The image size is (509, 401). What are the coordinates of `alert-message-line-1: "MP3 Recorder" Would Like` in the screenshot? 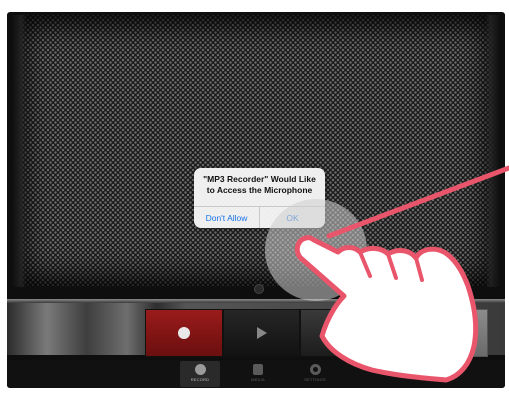 It's located at (259, 179).